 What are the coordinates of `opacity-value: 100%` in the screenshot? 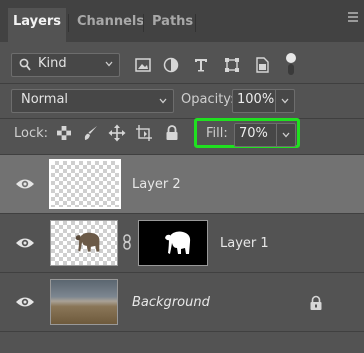 It's located at (255, 99).